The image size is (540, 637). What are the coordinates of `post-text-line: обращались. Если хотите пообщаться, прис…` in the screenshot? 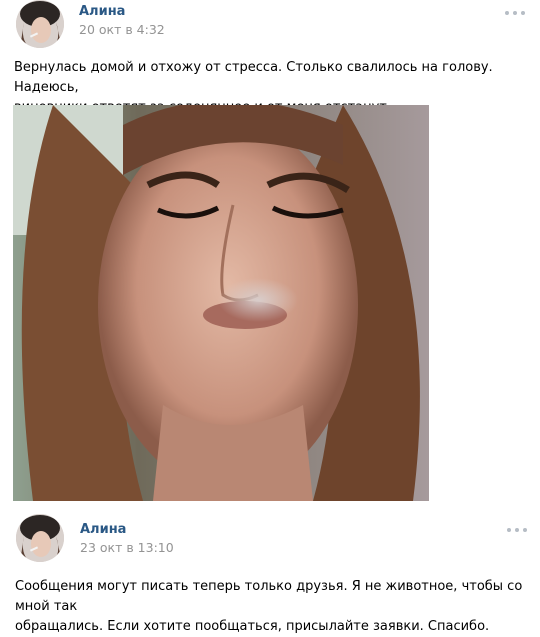 It's located at (252, 626).